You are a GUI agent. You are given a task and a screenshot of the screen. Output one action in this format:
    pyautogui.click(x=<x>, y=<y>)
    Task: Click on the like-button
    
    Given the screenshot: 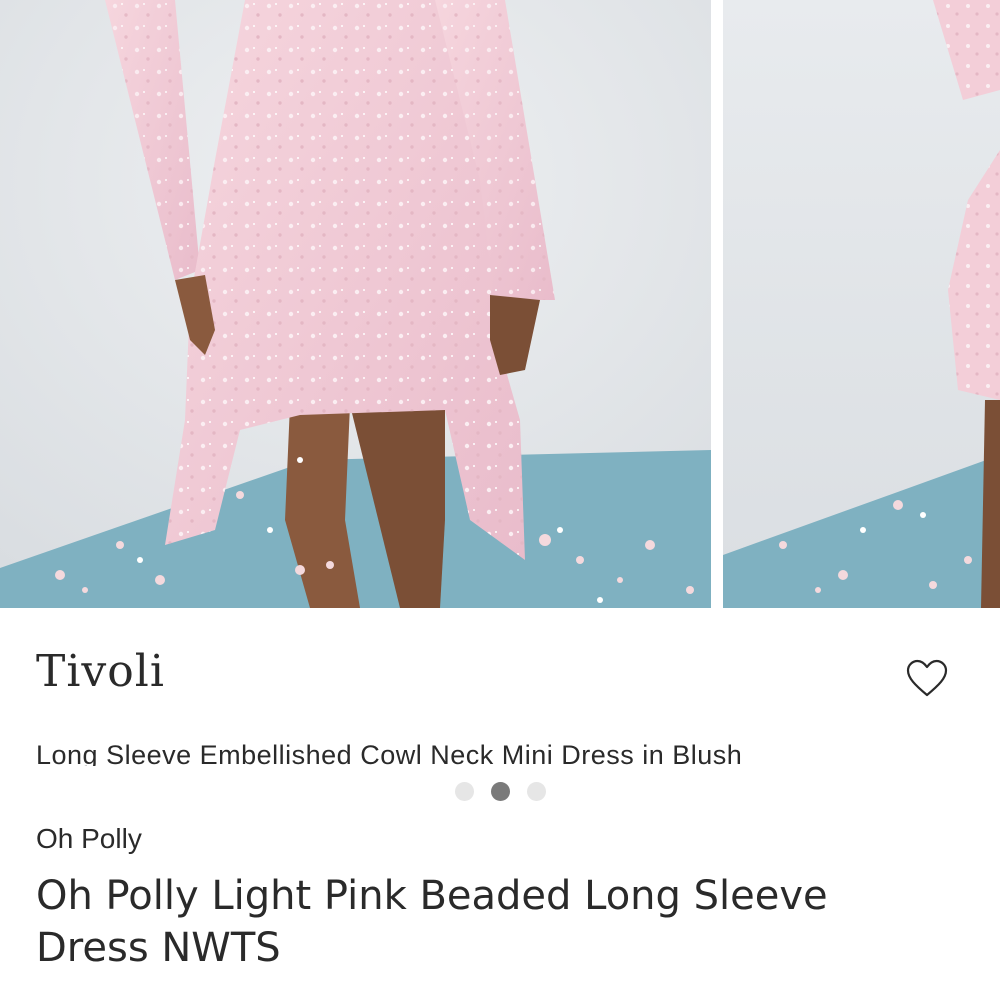 What is the action you would take?
    pyautogui.click(x=927, y=678)
    